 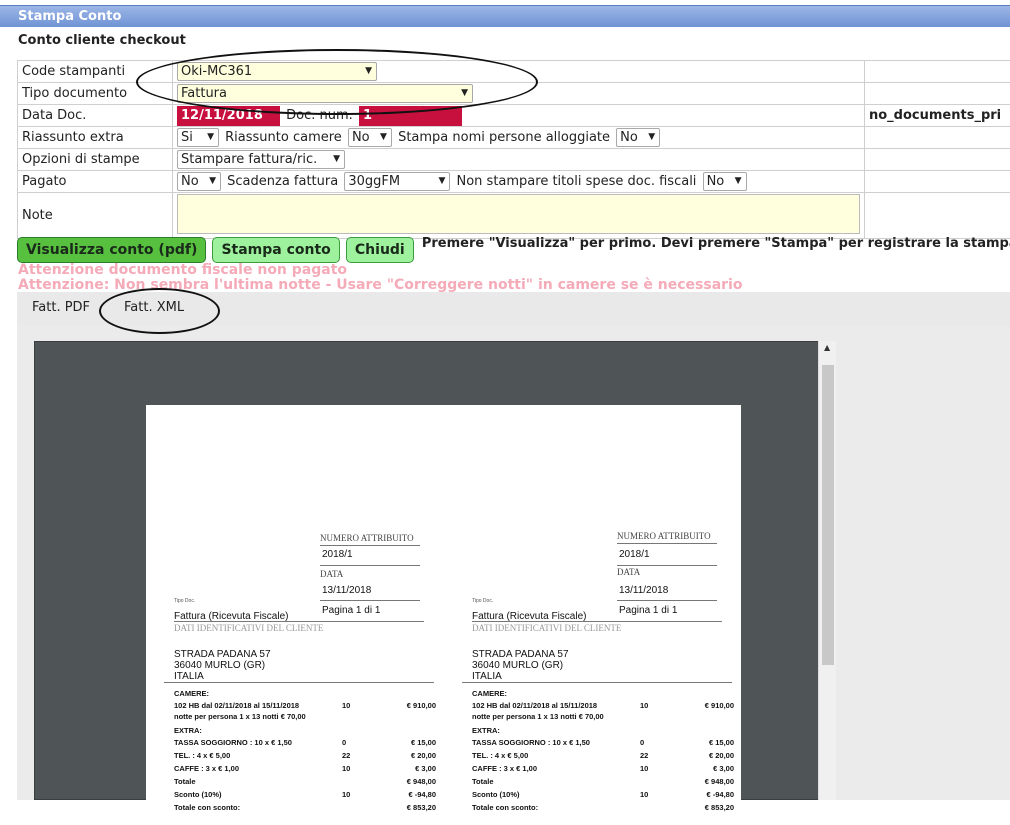 What do you see at coordinates (546, 628) in the screenshot?
I see `client-label: DATI IDENTIFICATIVI DEL CLIENTE` at bounding box center [546, 628].